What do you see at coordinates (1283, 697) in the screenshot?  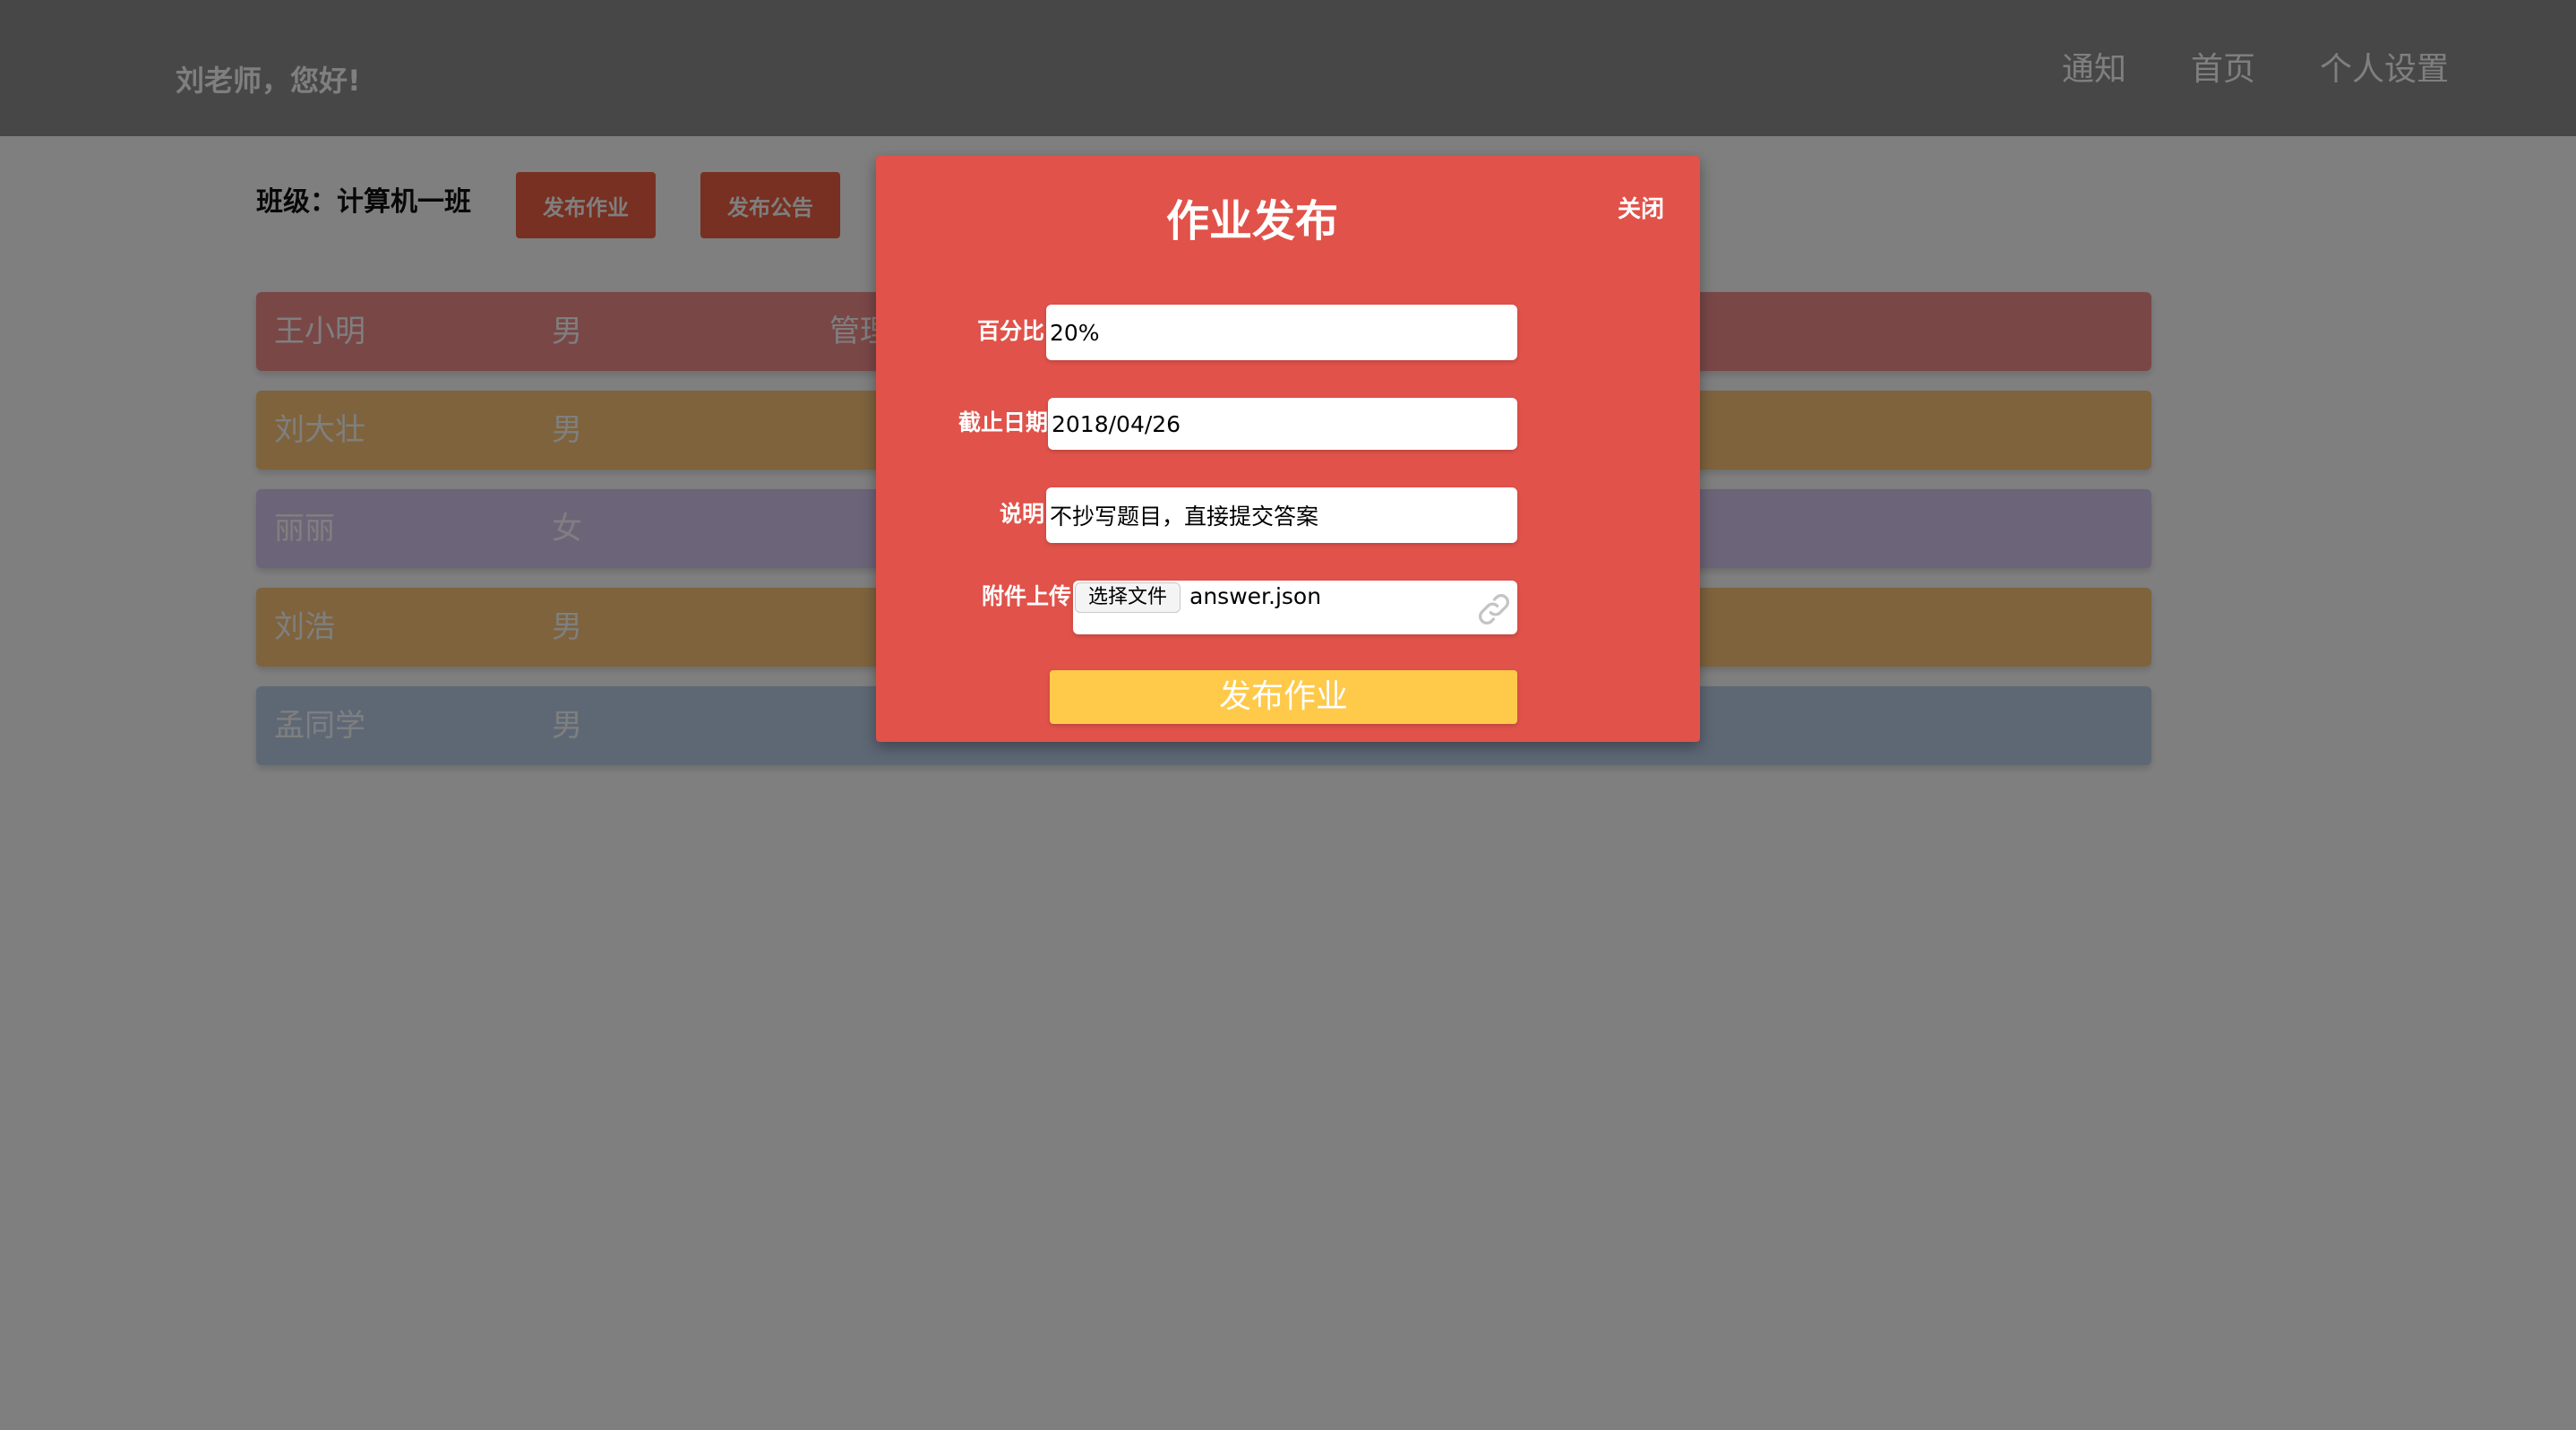 I see `submit-homework-button: 发布作业` at bounding box center [1283, 697].